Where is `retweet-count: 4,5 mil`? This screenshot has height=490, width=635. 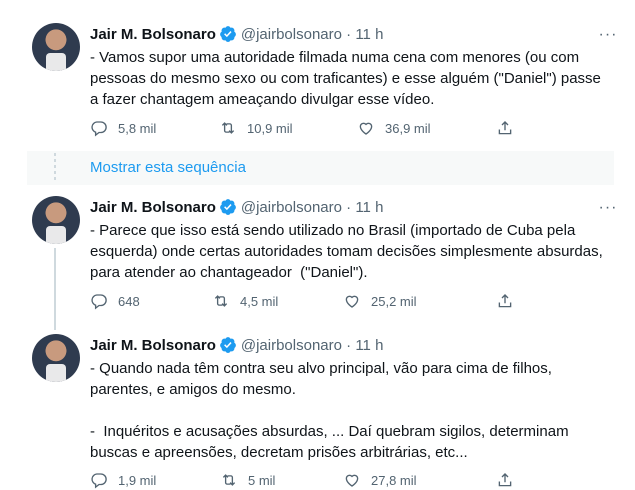
retweet-count: 4,5 mil is located at coordinates (259, 301).